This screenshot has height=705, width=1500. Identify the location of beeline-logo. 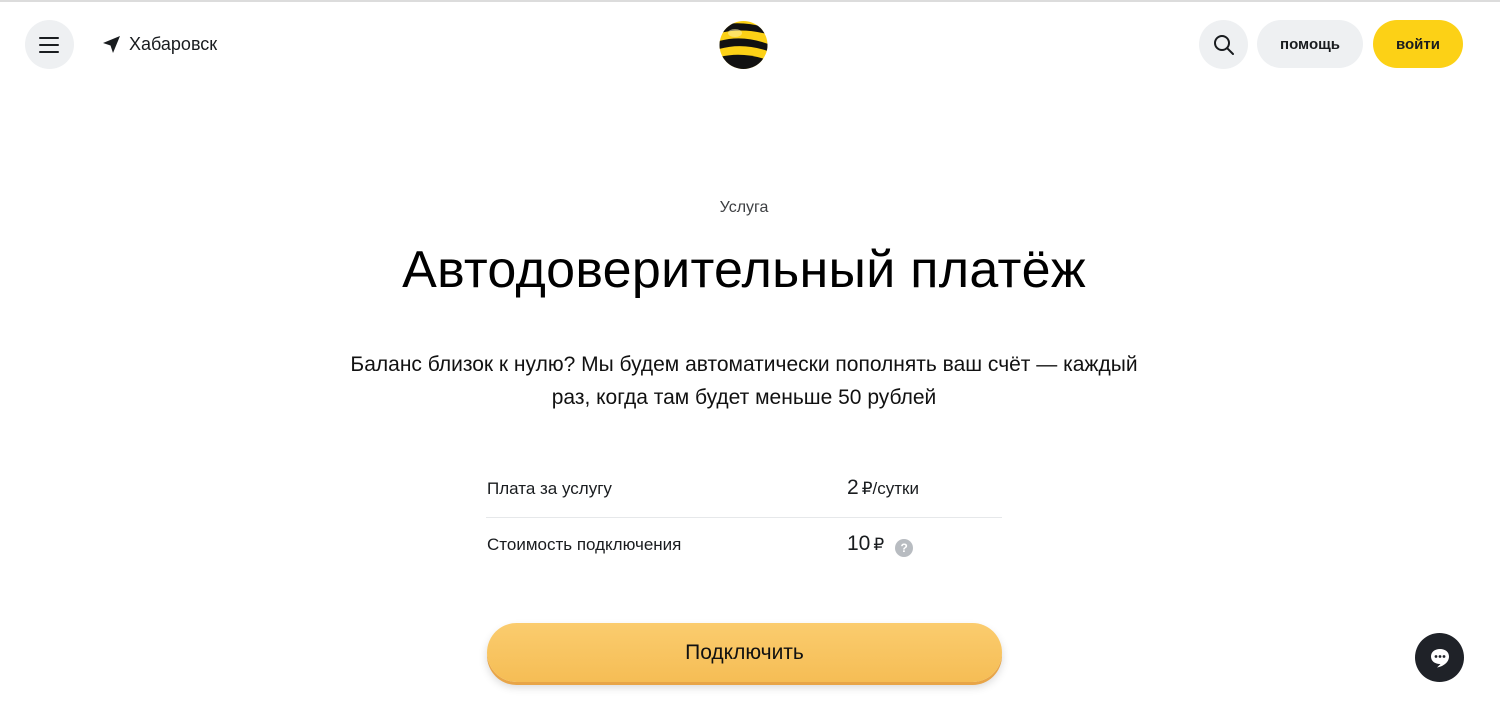
(743, 45).